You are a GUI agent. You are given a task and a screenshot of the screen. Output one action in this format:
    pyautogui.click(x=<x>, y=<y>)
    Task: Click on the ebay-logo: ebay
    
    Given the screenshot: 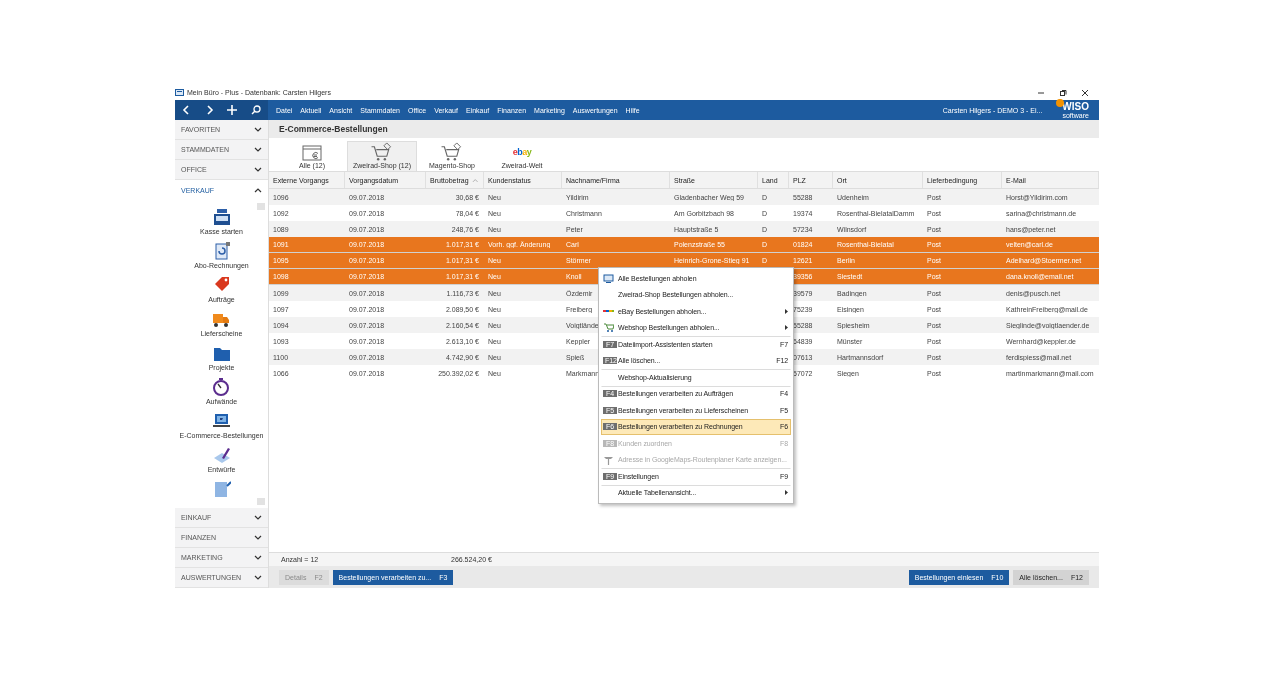 What is the action you would take?
    pyautogui.click(x=522, y=152)
    